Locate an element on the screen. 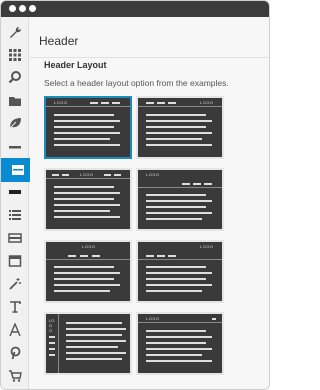  footer-icon is located at coordinates (15, 192).